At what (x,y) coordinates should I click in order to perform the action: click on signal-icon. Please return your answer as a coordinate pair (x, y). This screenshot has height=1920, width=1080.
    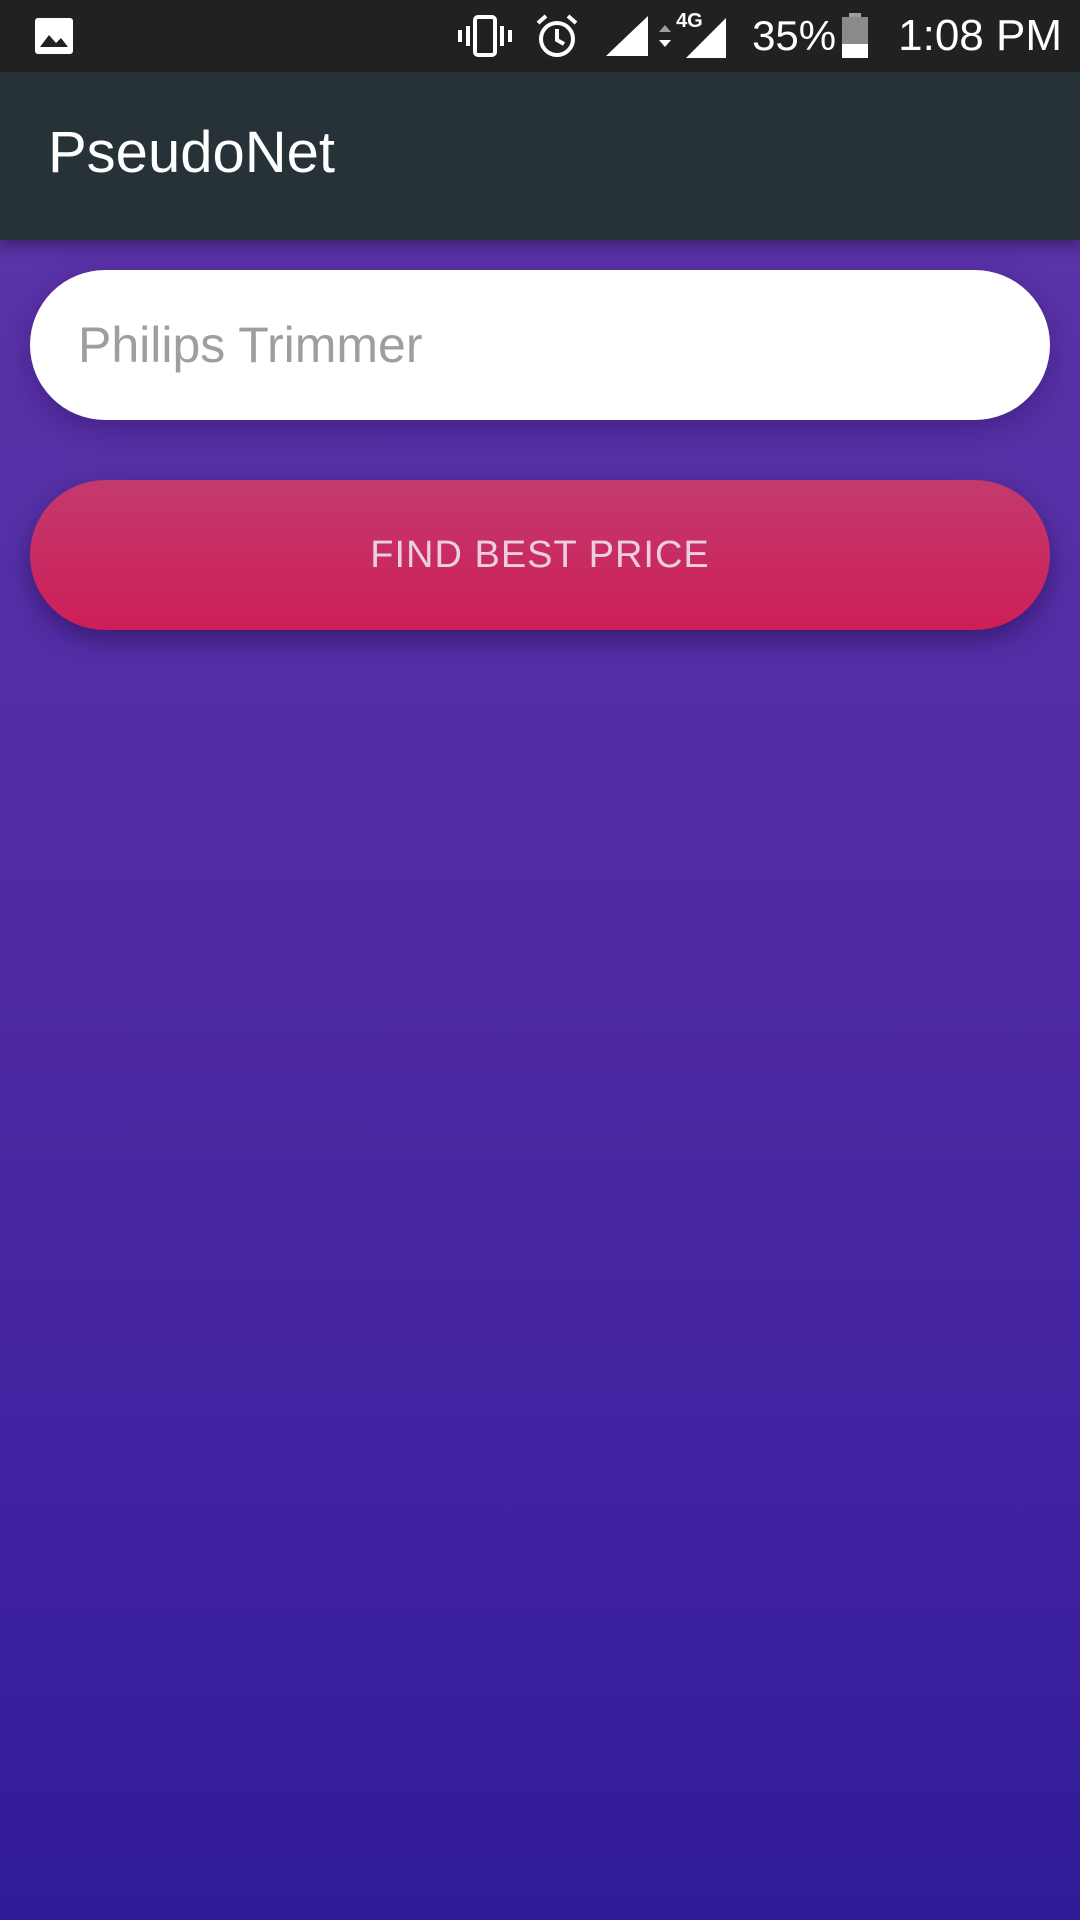
    Looking at the image, I should click on (627, 36).